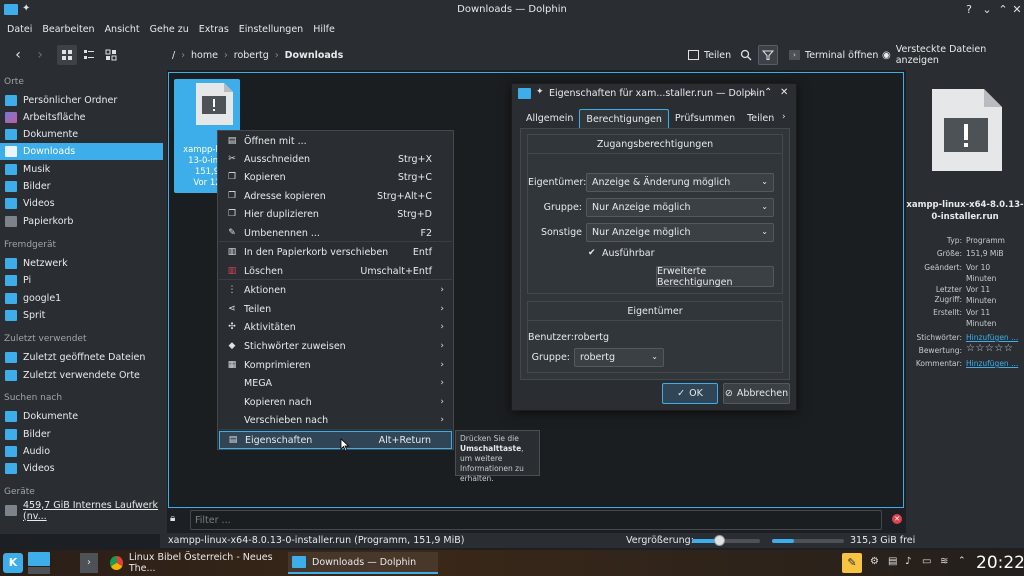 The image size is (1024, 576). What do you see at coordinates (549, 119) in the screenshot?
I see `tab-general: Allgemein` at bounding box center [549, 119].